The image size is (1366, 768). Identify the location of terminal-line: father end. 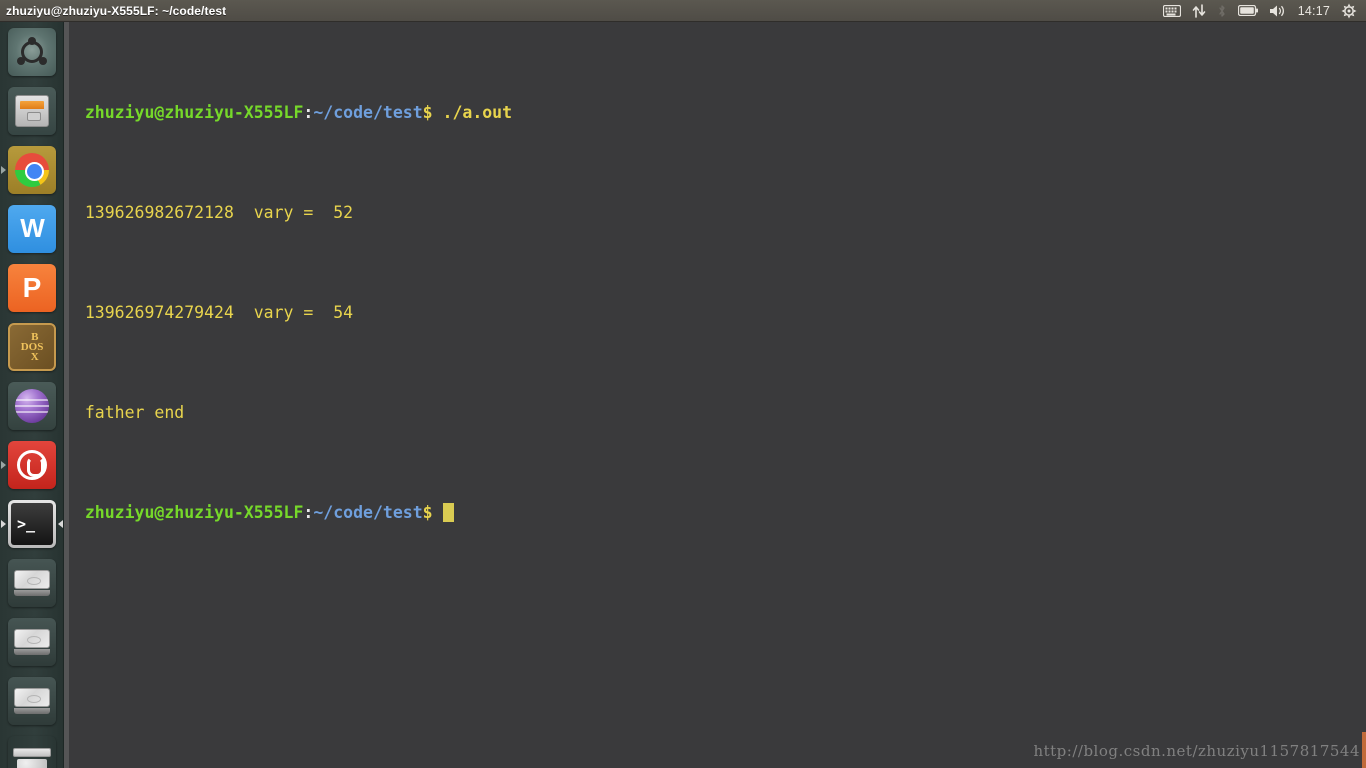
(715, 412).